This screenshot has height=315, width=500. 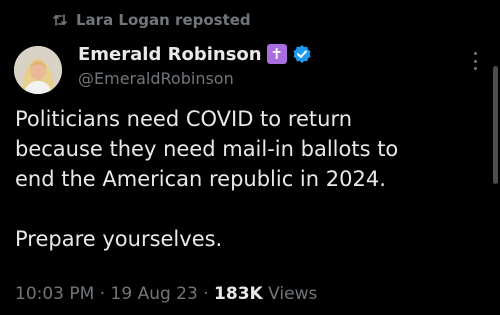 What do you see at coordinates (495, 125) in the screenshot?
I see `scrollbar-thumb` at bounding box center [495, 125].